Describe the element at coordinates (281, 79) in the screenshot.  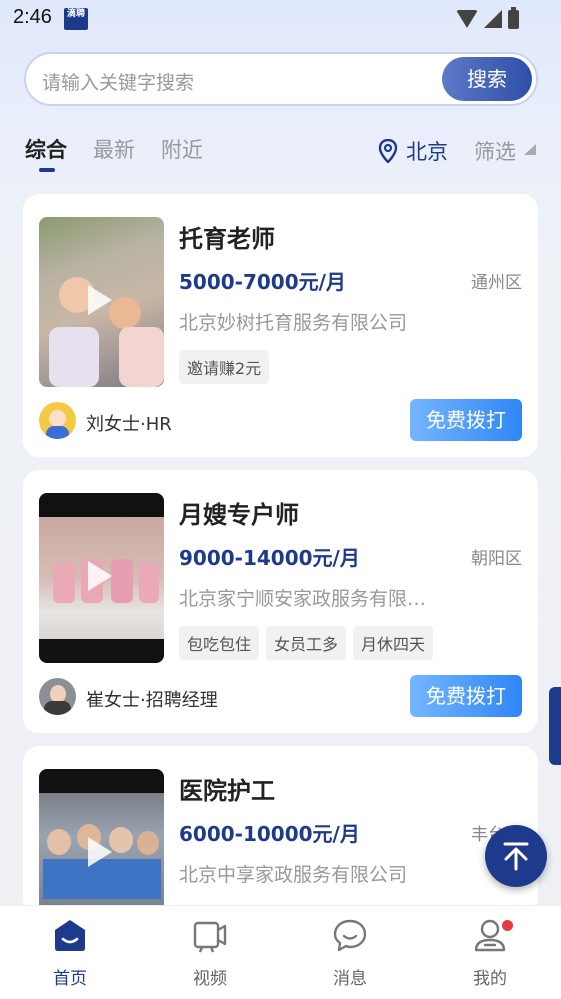
I see `search-bar: 请输入关键字搜索 搜索` at that location.